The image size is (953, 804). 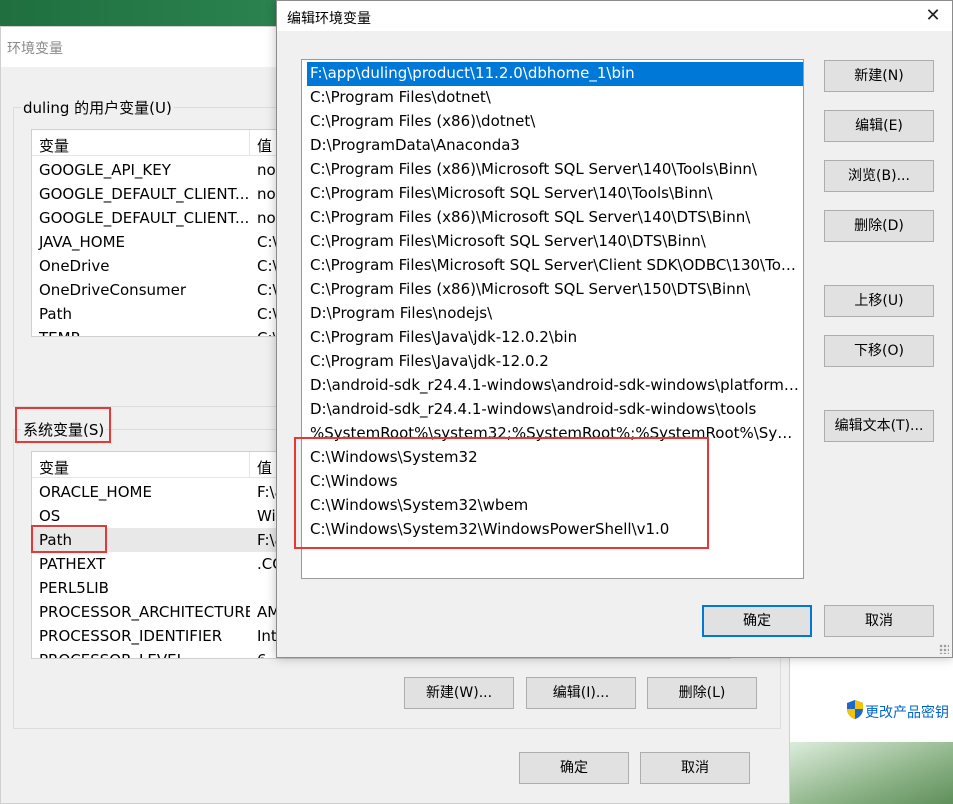 What do you see at coordinates (933, 16) in the screenshot?
I see `close-icon: ✕` at bounding box center [933, 16].